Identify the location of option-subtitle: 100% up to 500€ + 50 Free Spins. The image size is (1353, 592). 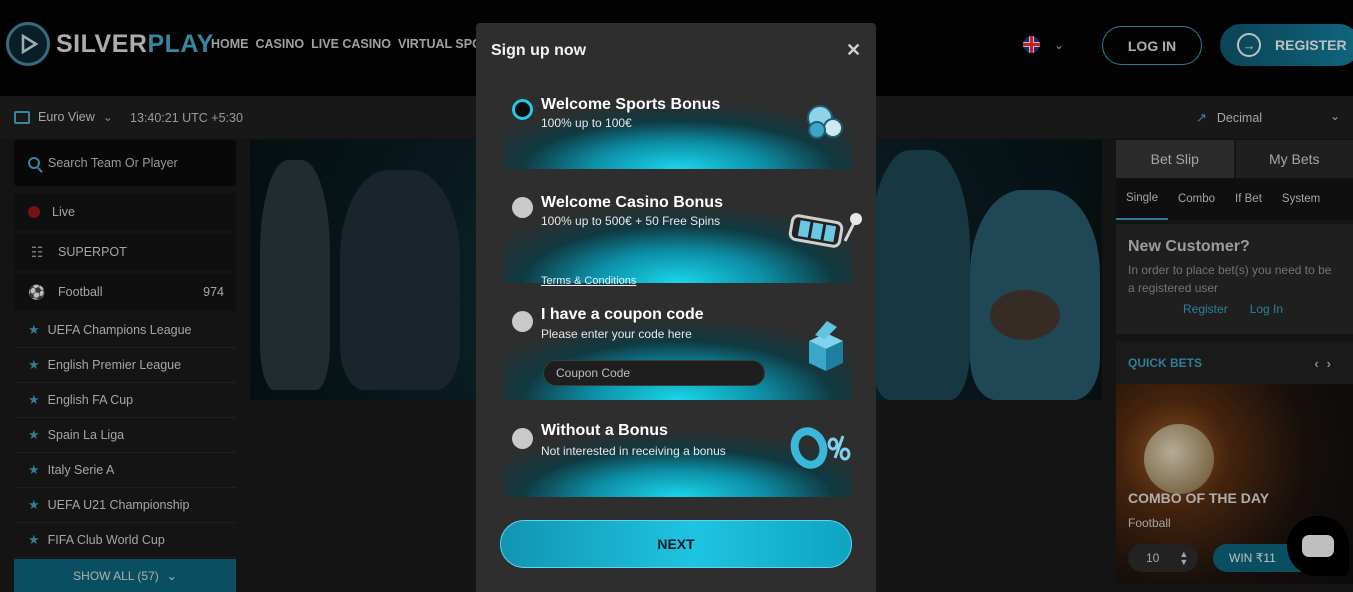
(631, 221).